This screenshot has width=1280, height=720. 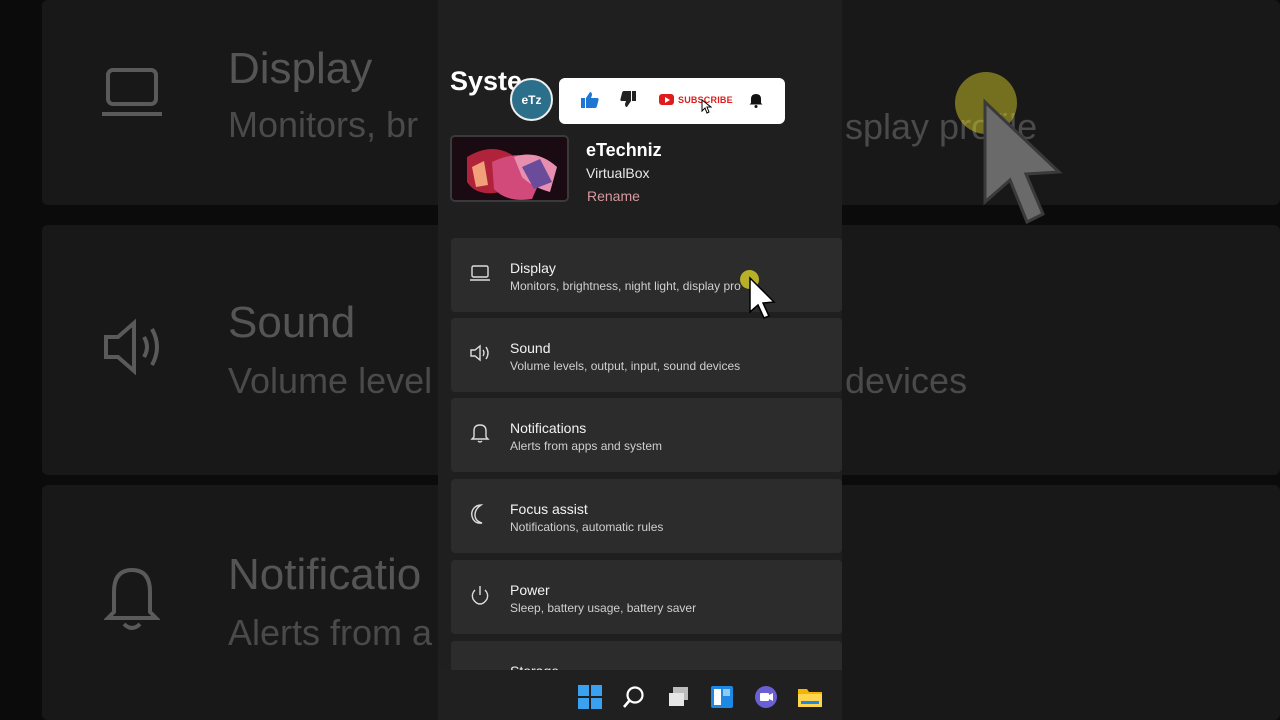 I want to click on channel-logo-text: eTz, so click(x=531, y=99).